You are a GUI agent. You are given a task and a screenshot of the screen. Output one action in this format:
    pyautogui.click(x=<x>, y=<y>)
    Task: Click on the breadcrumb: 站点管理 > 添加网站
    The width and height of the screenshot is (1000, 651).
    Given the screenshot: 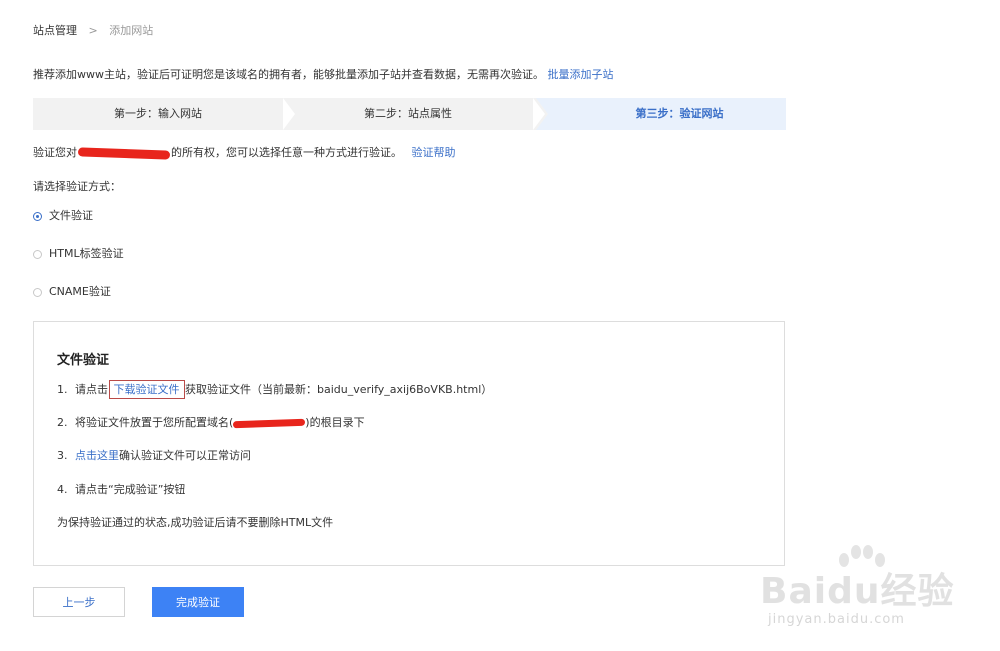 What is the action you would take?
    pyautogui.click(x=93, y=31)
    